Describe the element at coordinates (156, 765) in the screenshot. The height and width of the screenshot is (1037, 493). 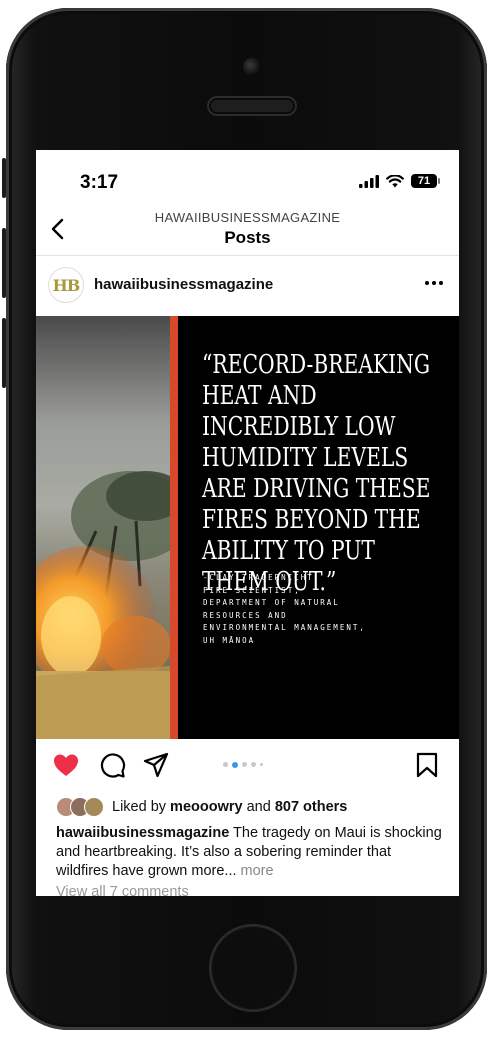
I see `share-icon` at that location.